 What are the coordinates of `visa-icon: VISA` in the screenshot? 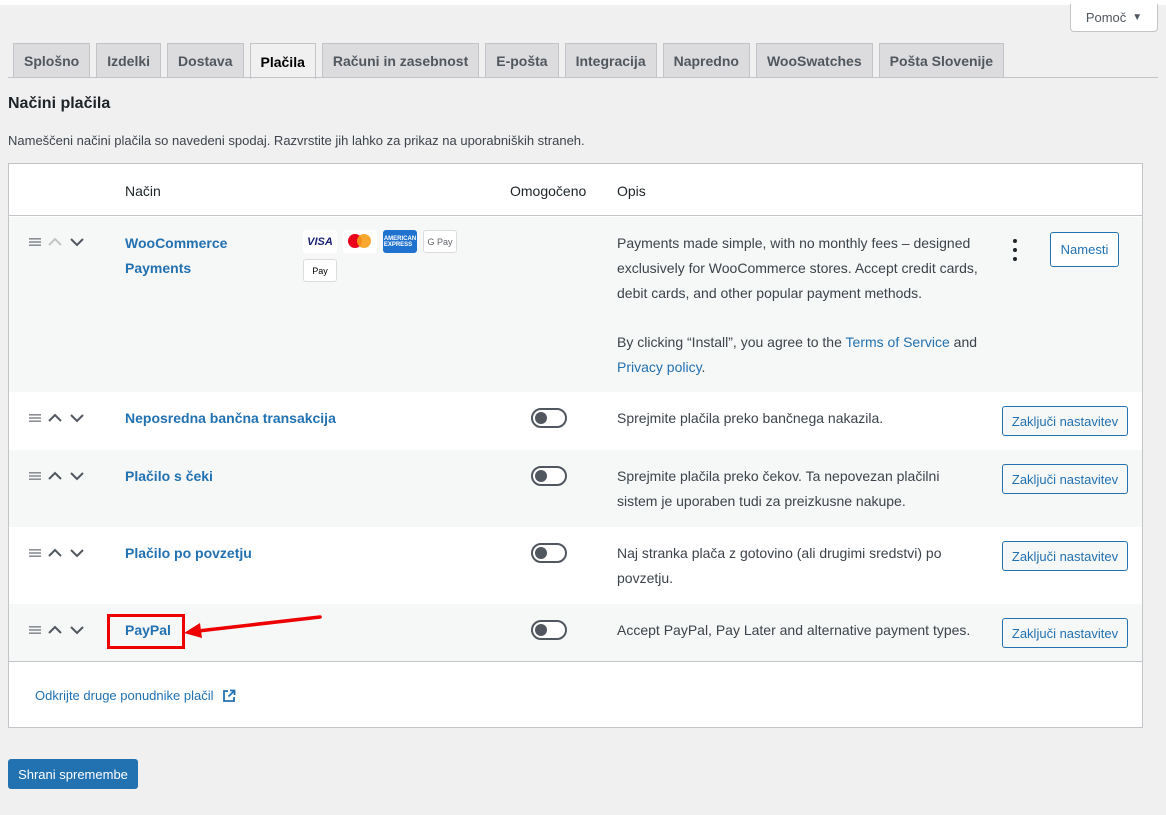 It's located at (320, 241).